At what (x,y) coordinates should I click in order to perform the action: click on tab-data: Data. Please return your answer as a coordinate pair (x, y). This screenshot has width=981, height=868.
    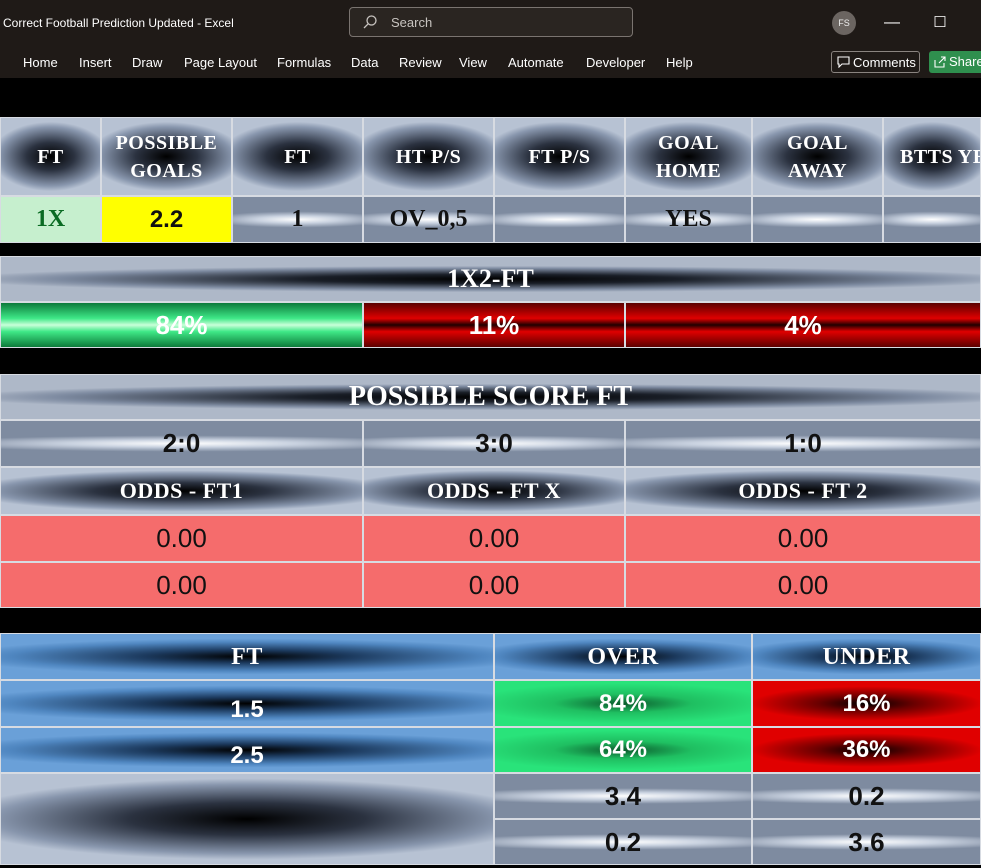
    Looking at the image, I should click on (364, 62).